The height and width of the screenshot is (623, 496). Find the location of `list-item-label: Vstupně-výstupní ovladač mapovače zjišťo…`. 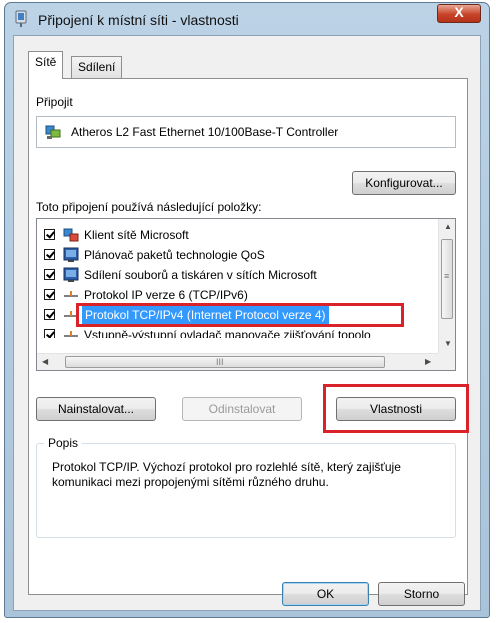

list-item-label: Vstupně-výstupní ovladač mapovače zjišťo… is located at coordinates (227, 333).